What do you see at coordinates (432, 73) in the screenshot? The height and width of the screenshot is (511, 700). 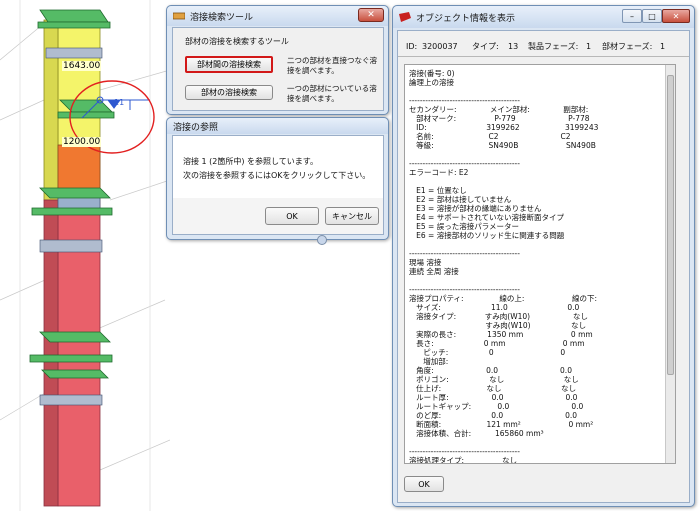 I see `info-line: 溶接(番号: 0)` at bounding box center [432, 73].